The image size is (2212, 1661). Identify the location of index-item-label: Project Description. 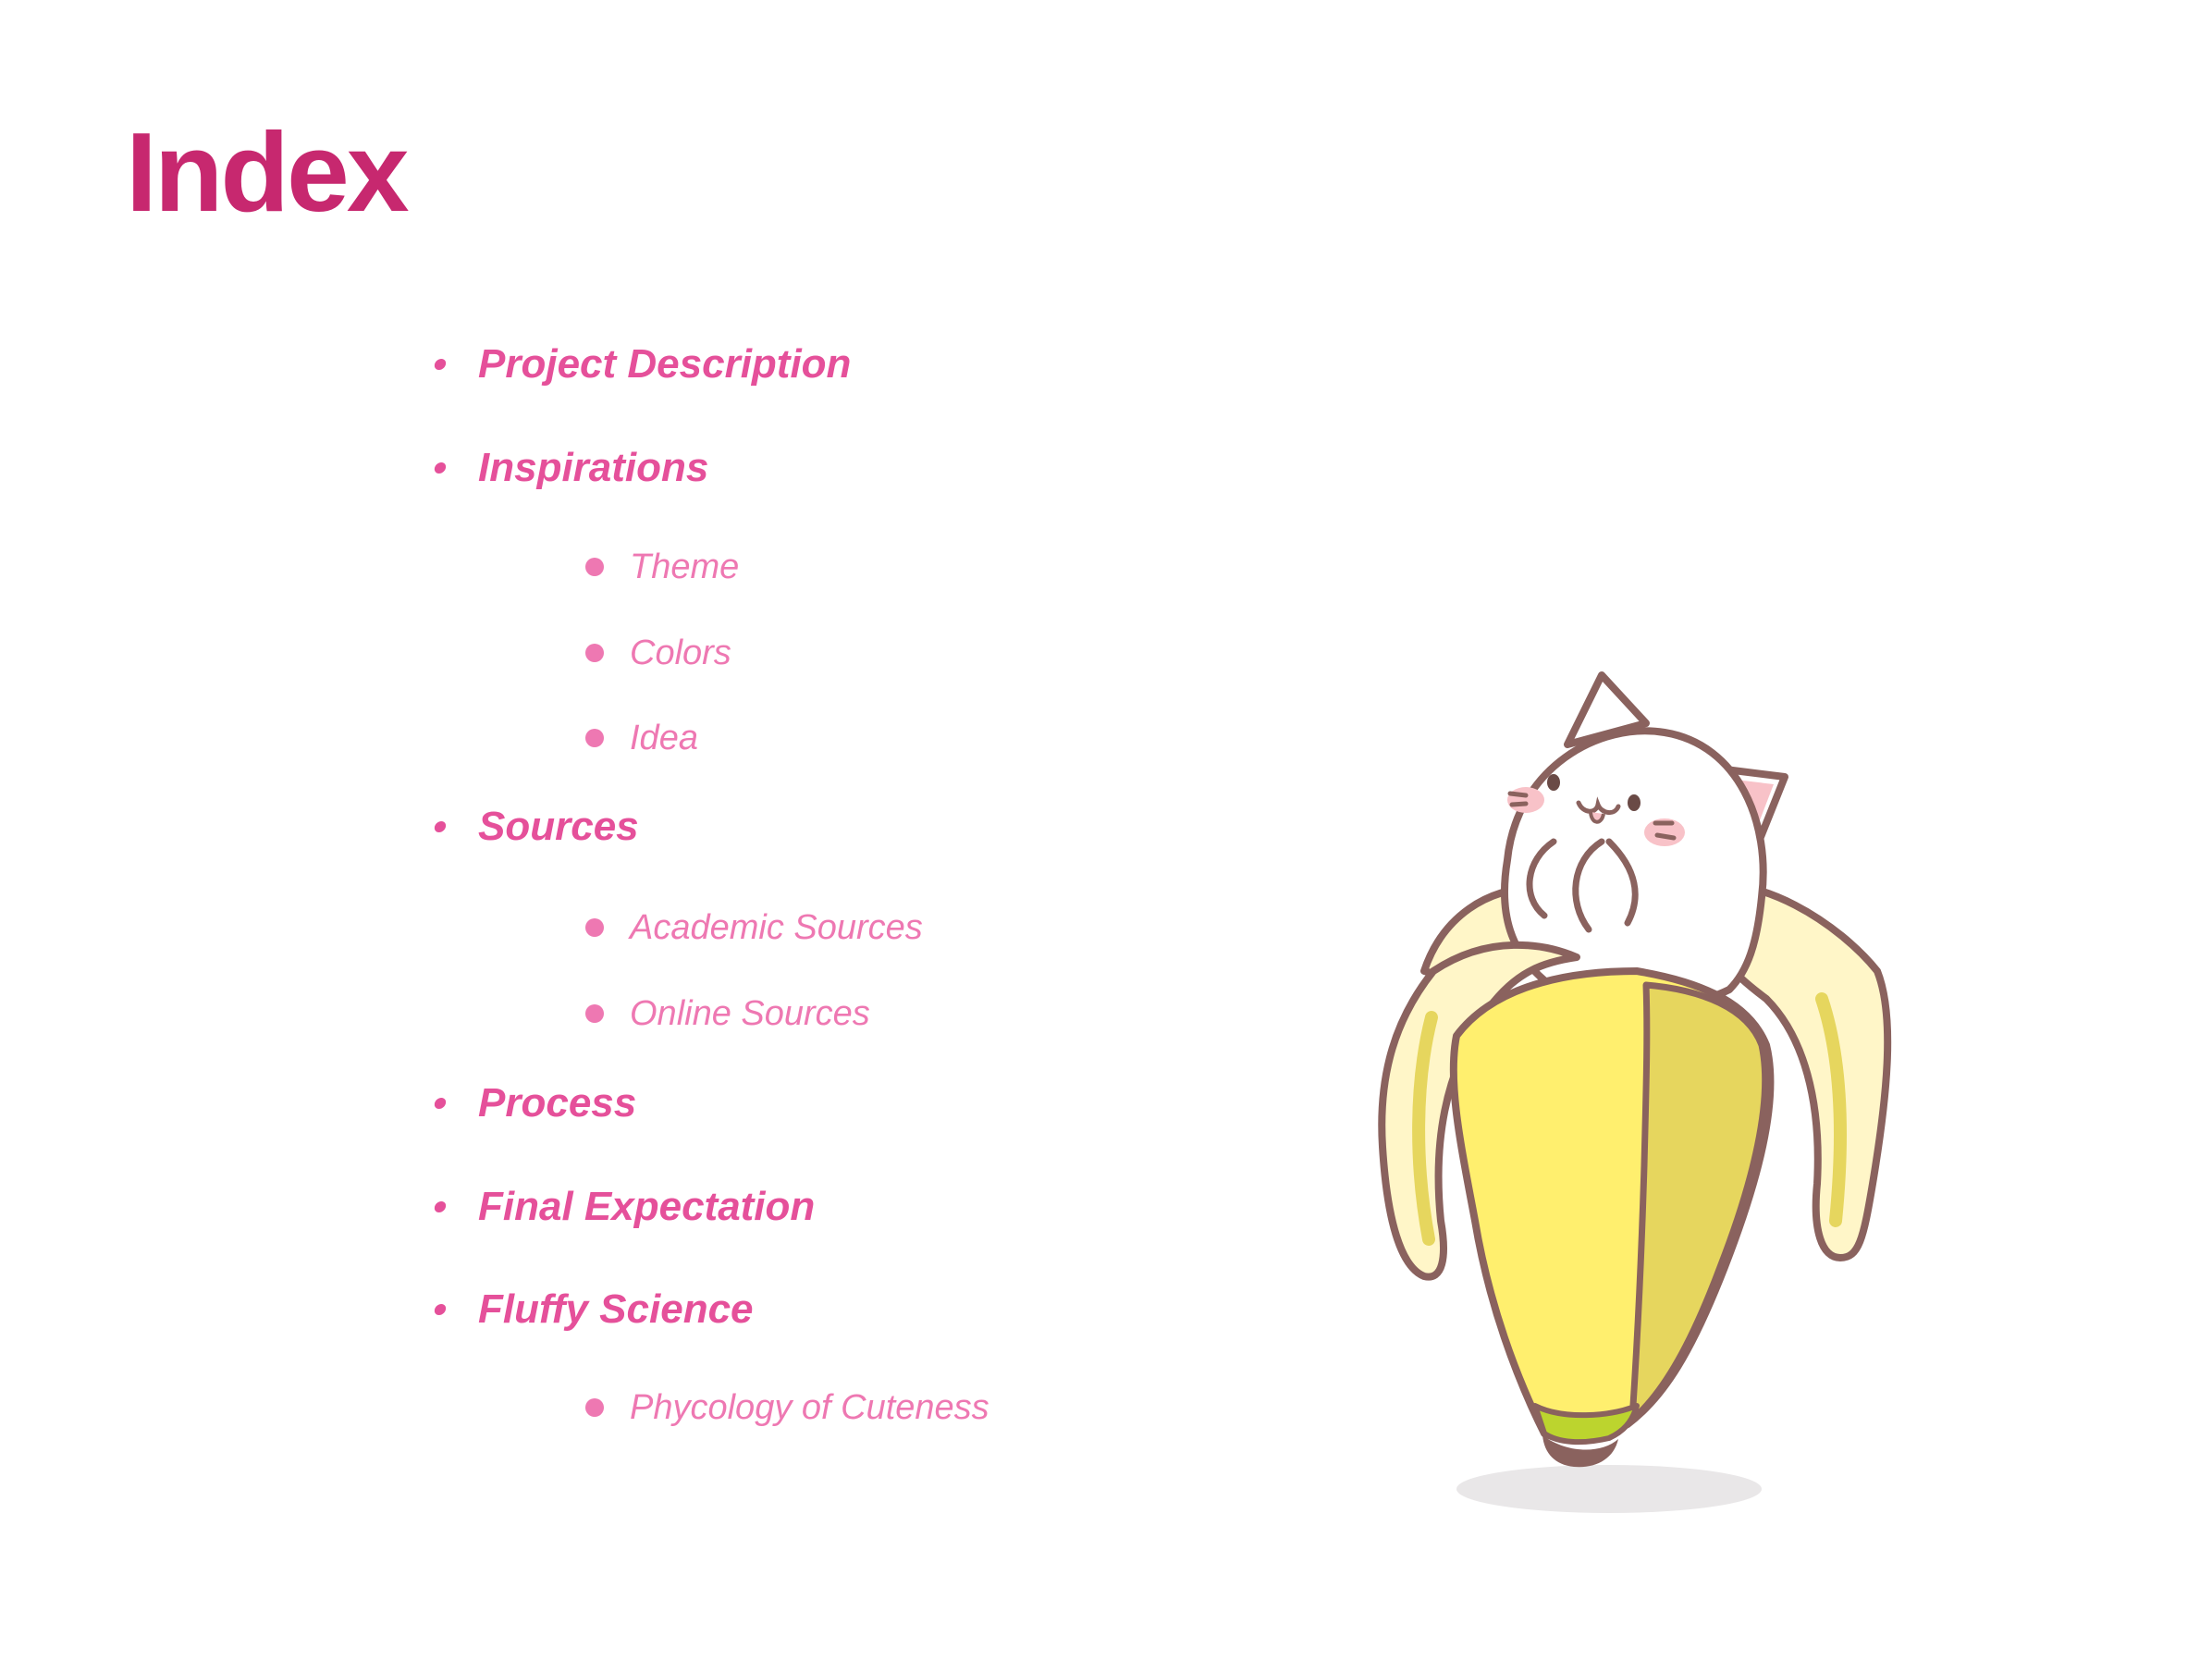
(665, 364).